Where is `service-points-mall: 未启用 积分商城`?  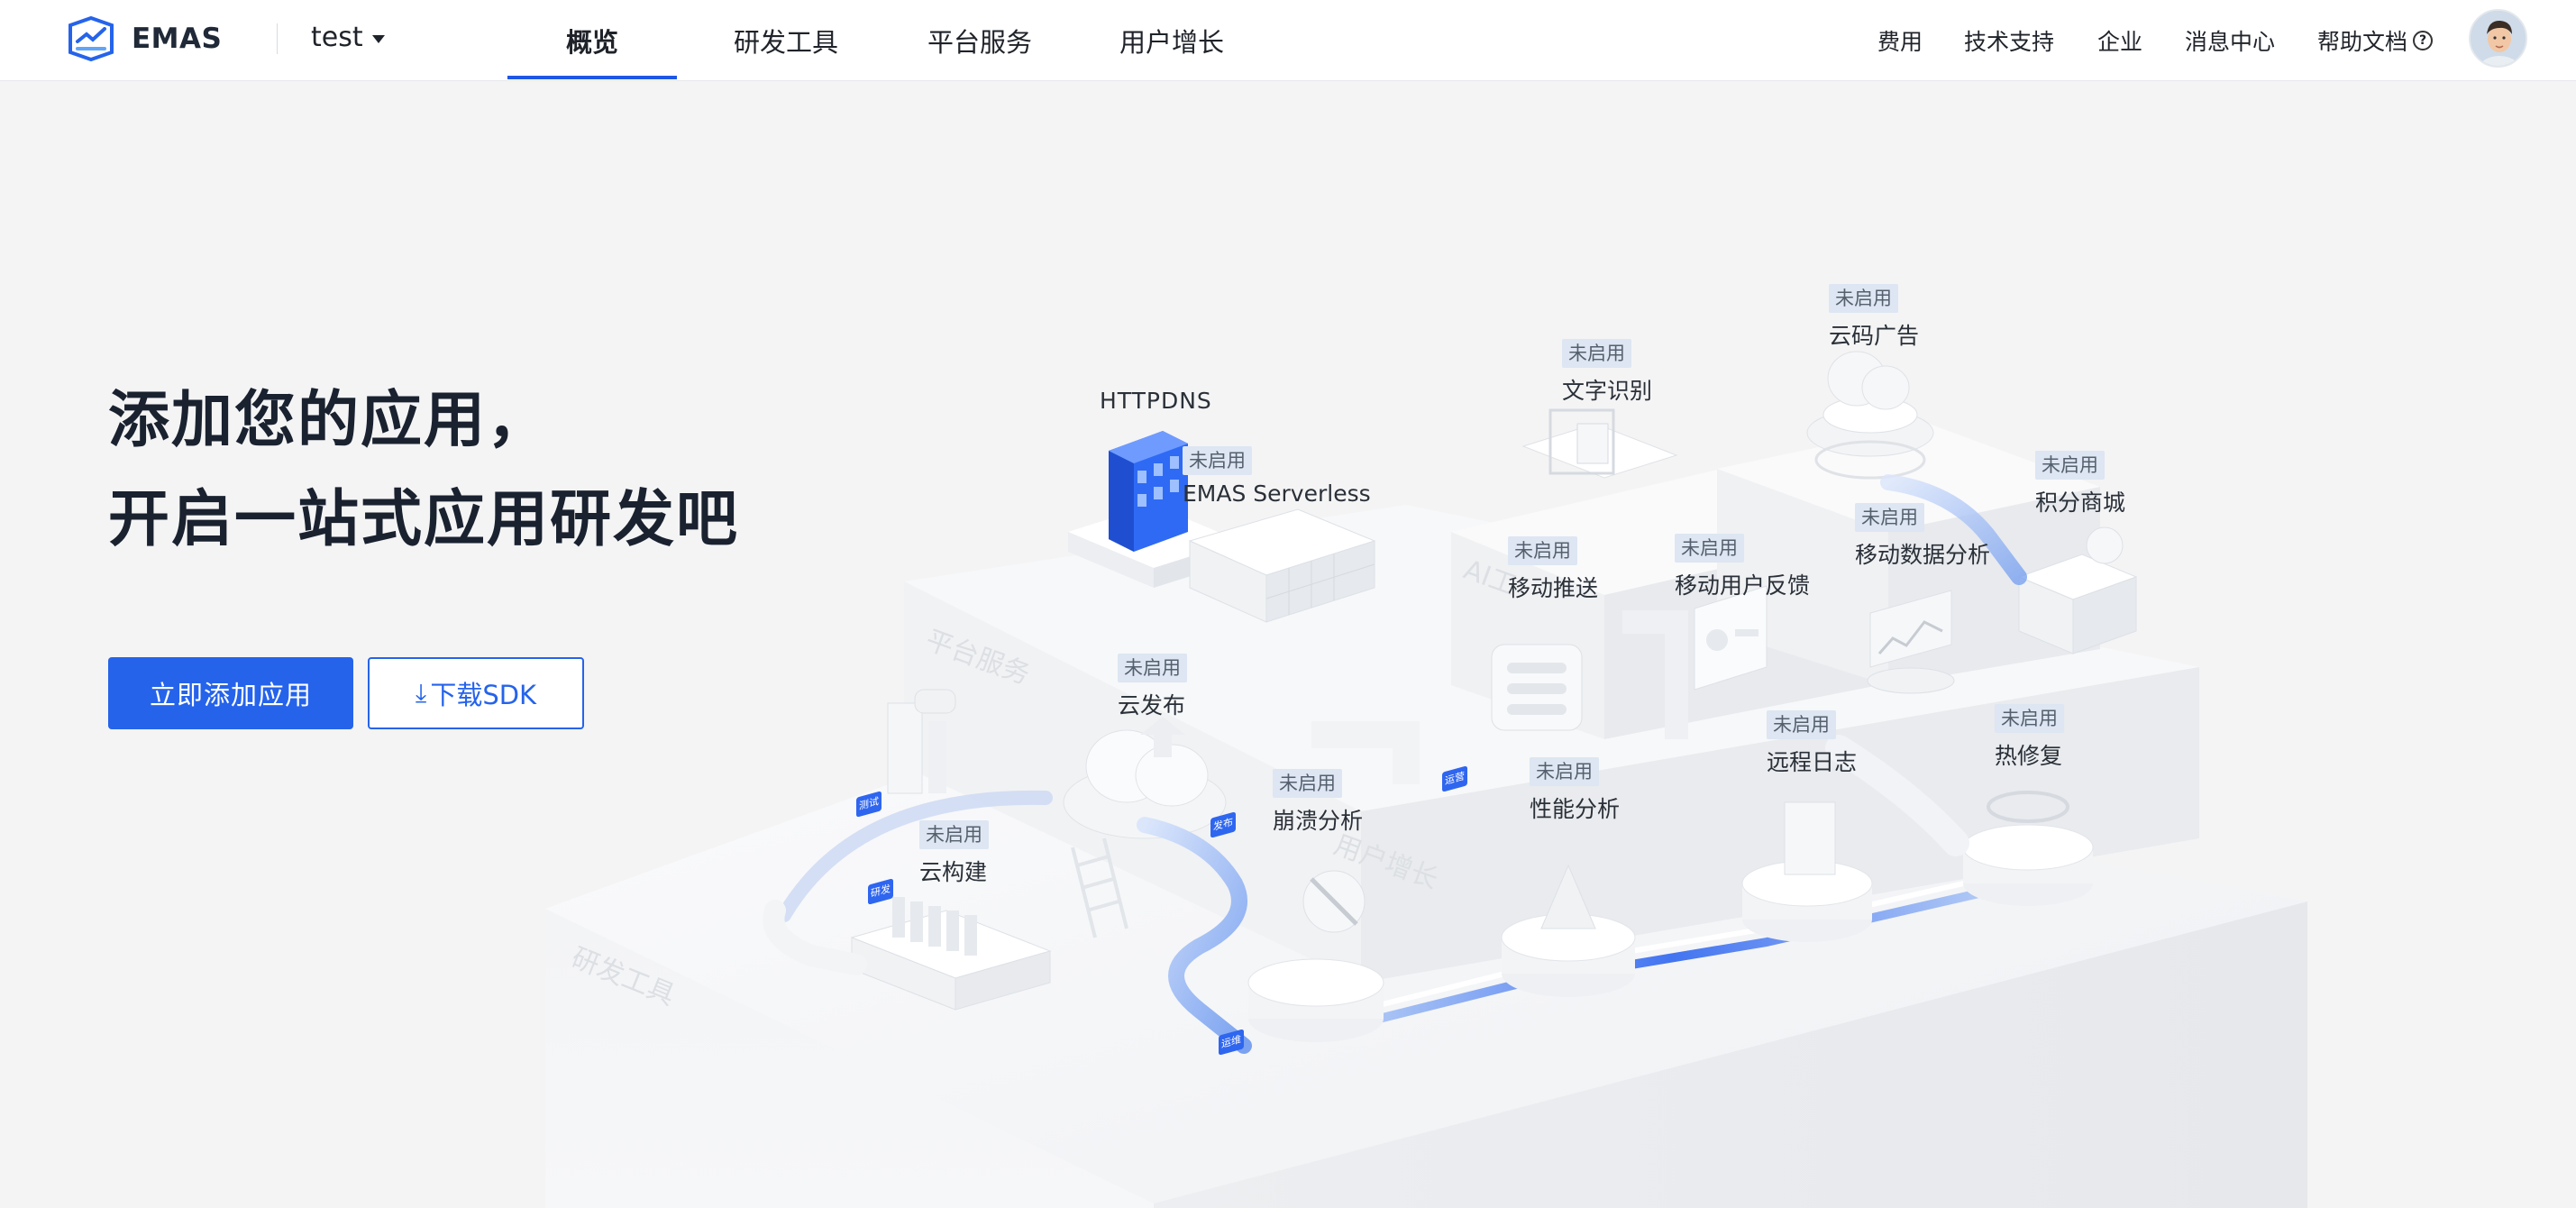 service-points-mall: 未启用 积分商城 is located at coordinates (2080, 484).